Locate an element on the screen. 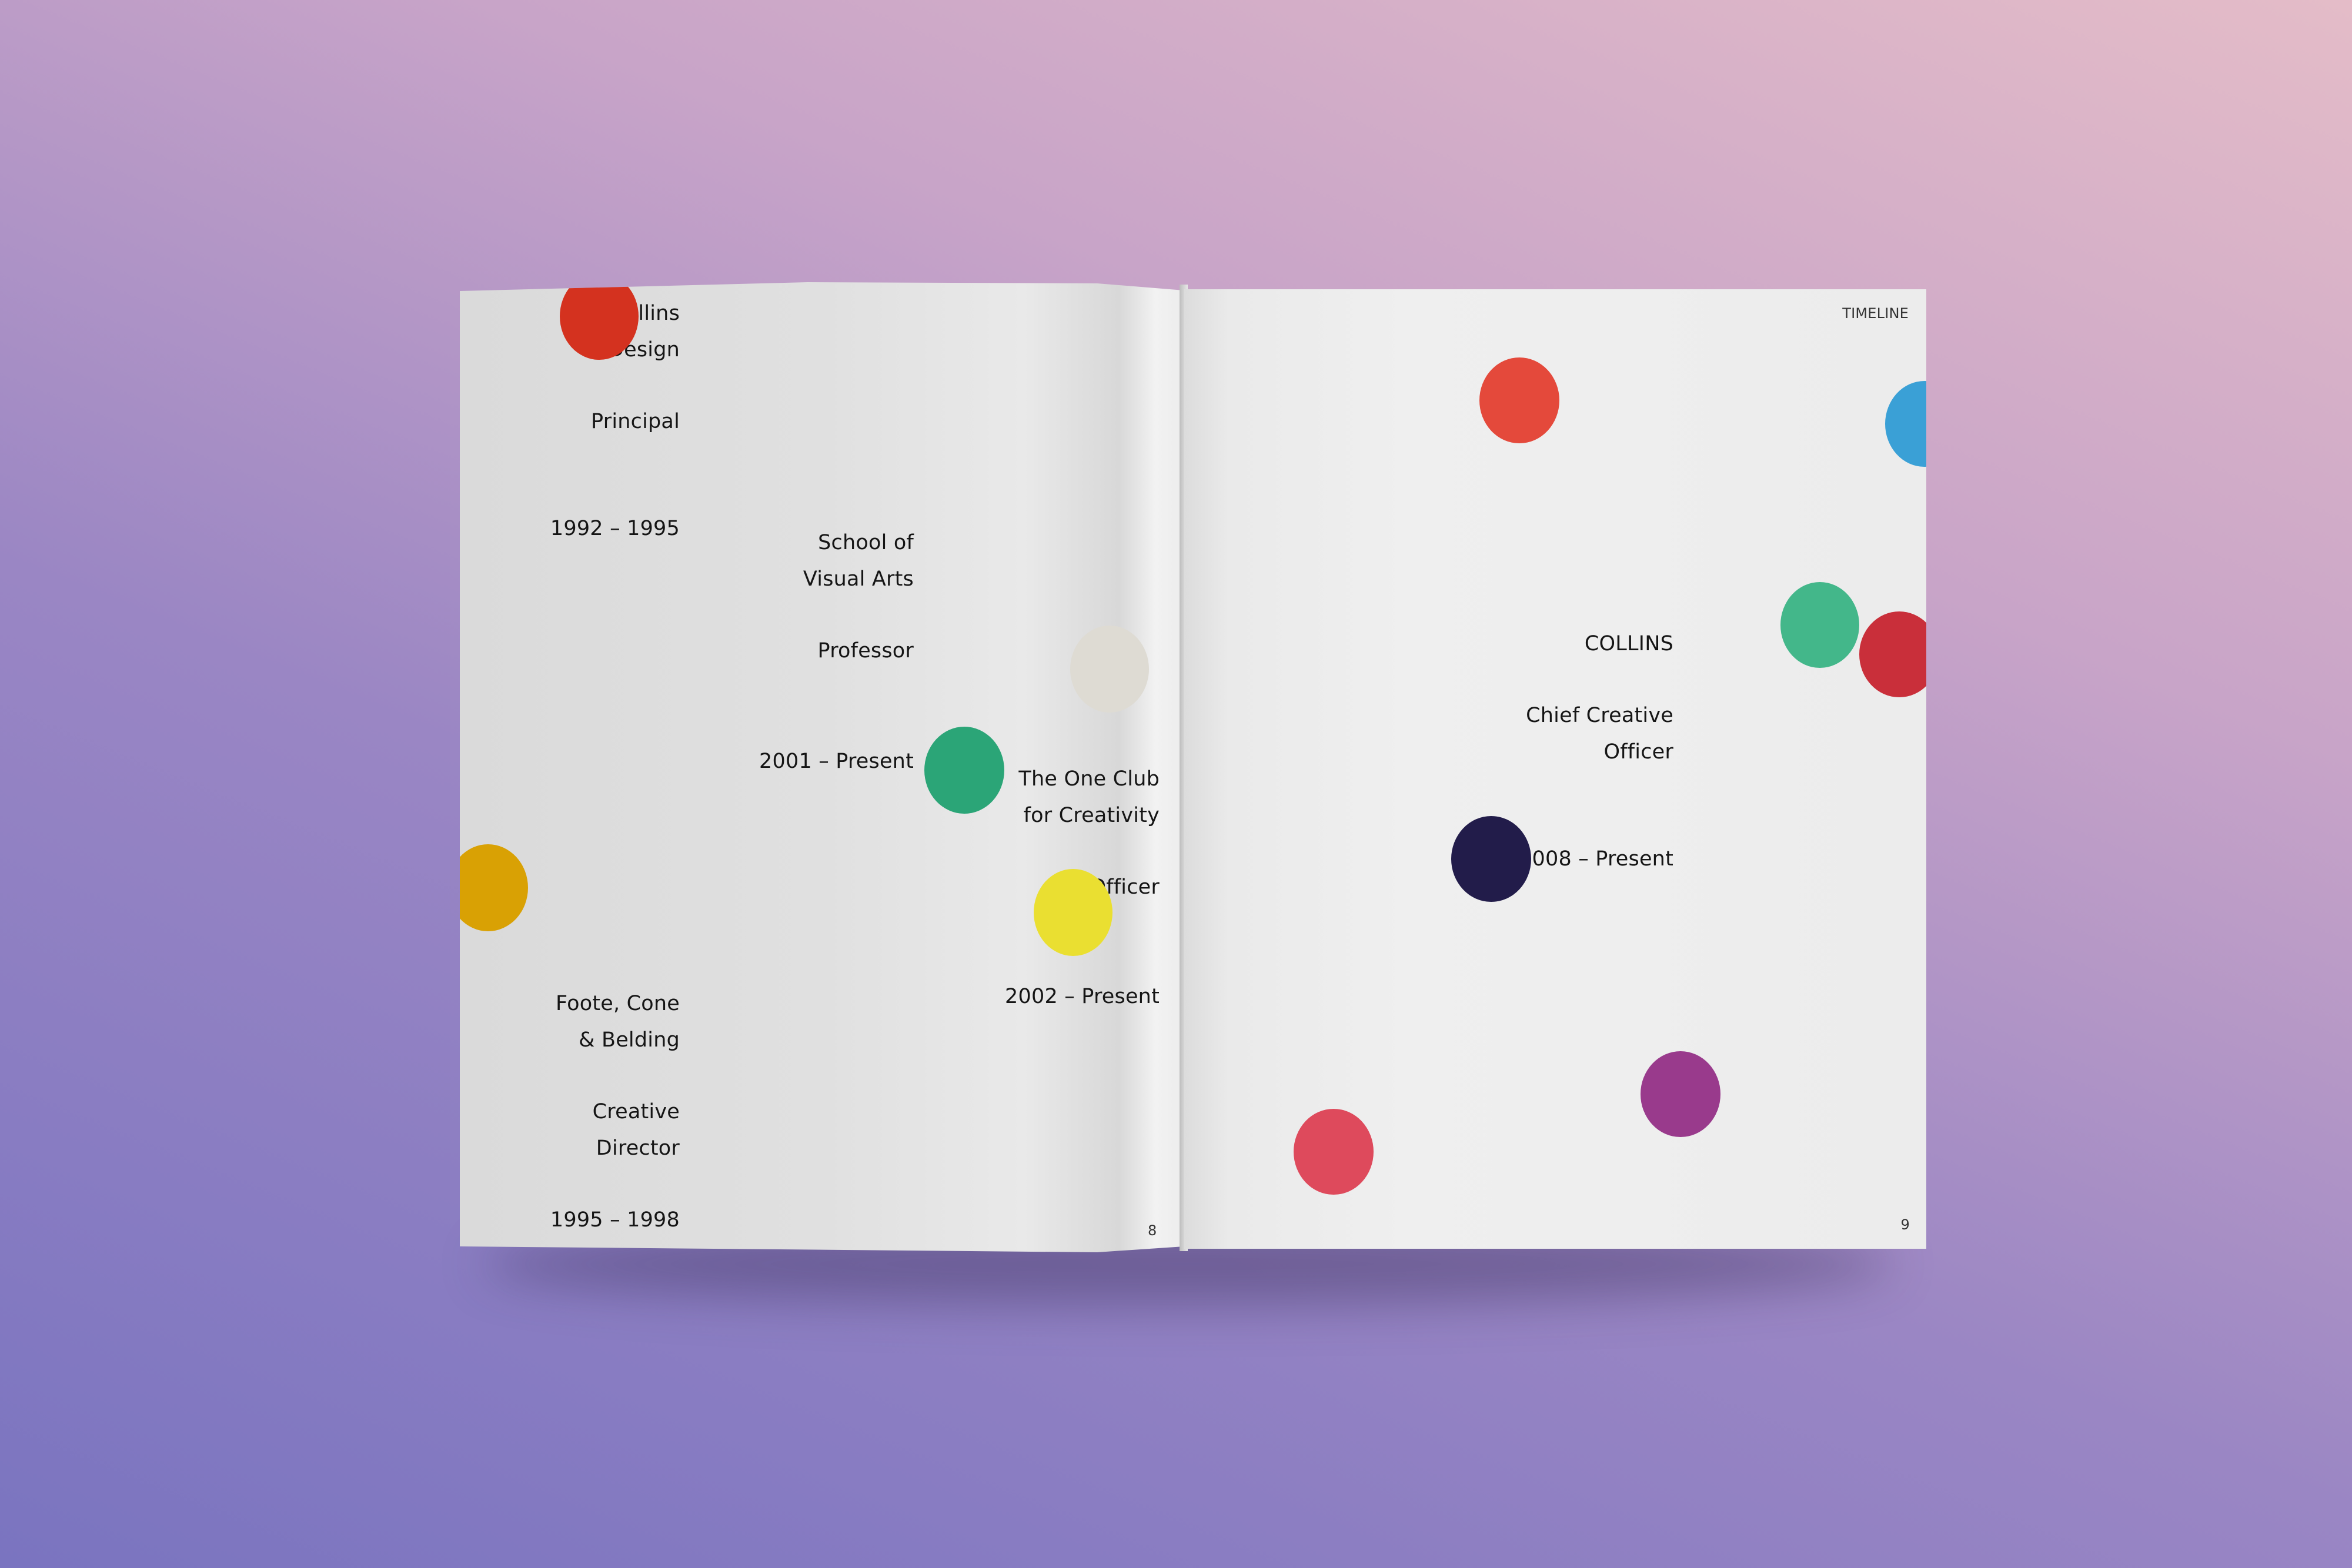  mint-green-dot is located at coordinates (1819, 625).